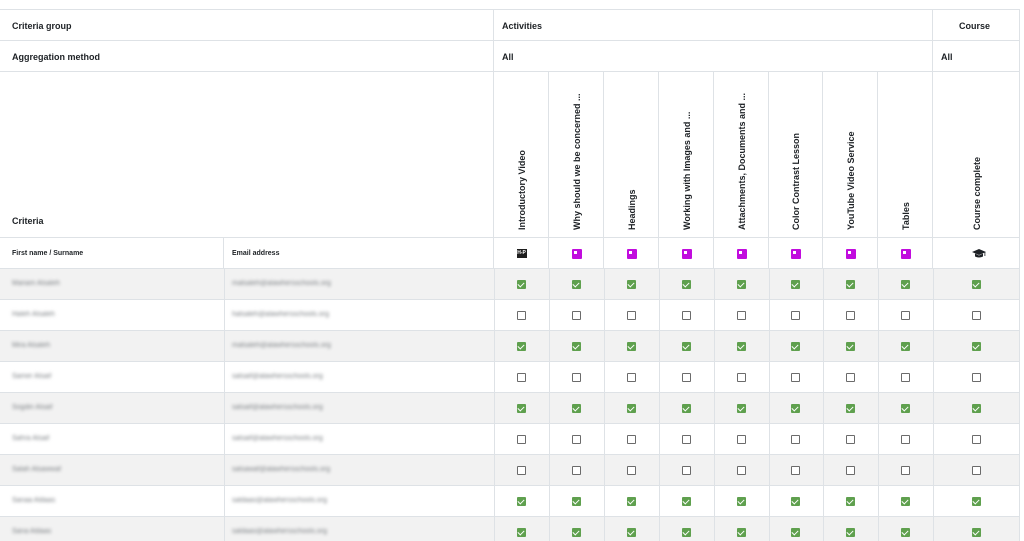 The height and width of the screenshot is (541, 1024). I want to click on email-header: Email address, so click(359, 253).